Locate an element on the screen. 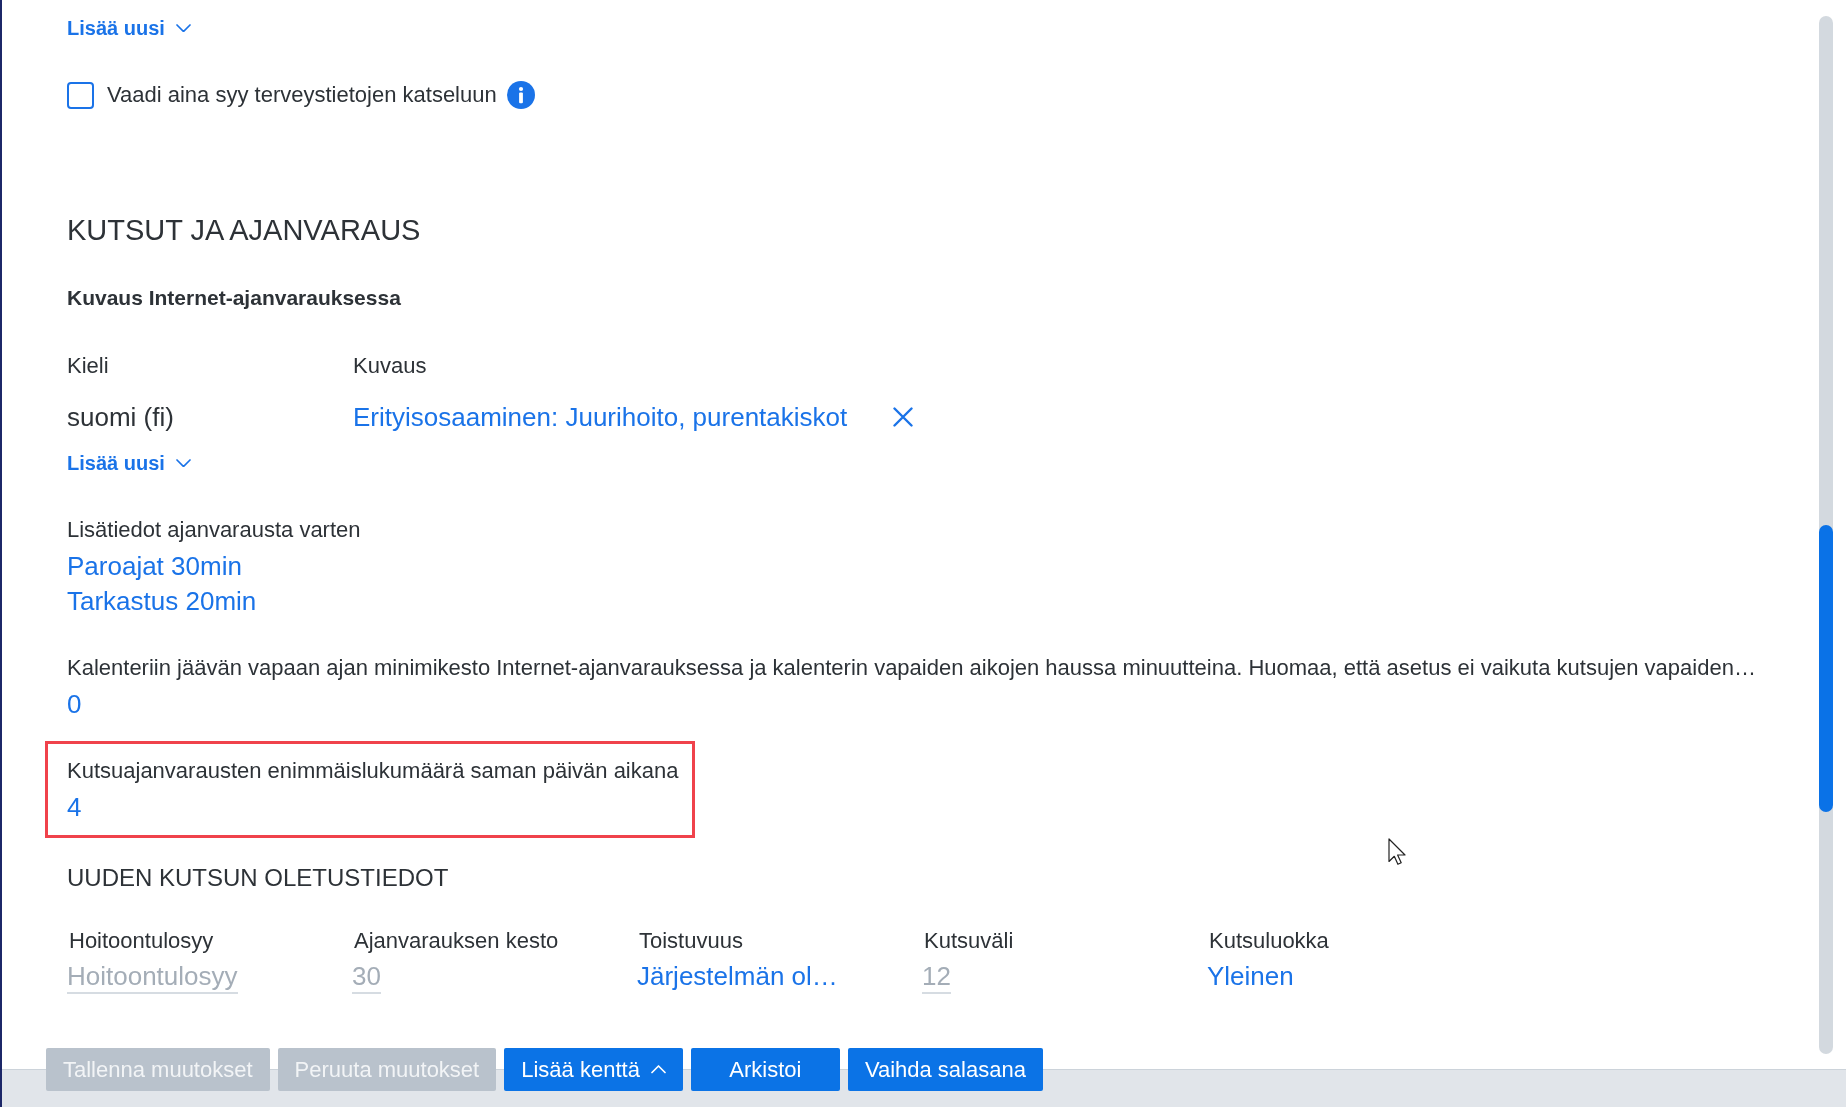 This screenshot has height=1107, width=1846. field-label: Ajanvarauksen kesto is located at coordinates (456, 941).